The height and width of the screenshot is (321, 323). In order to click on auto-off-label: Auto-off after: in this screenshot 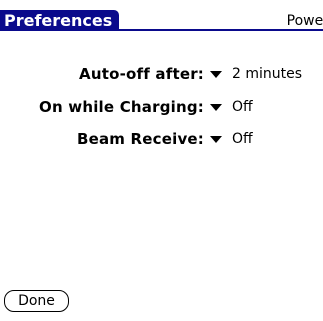, I will do `click(141, 74)`.